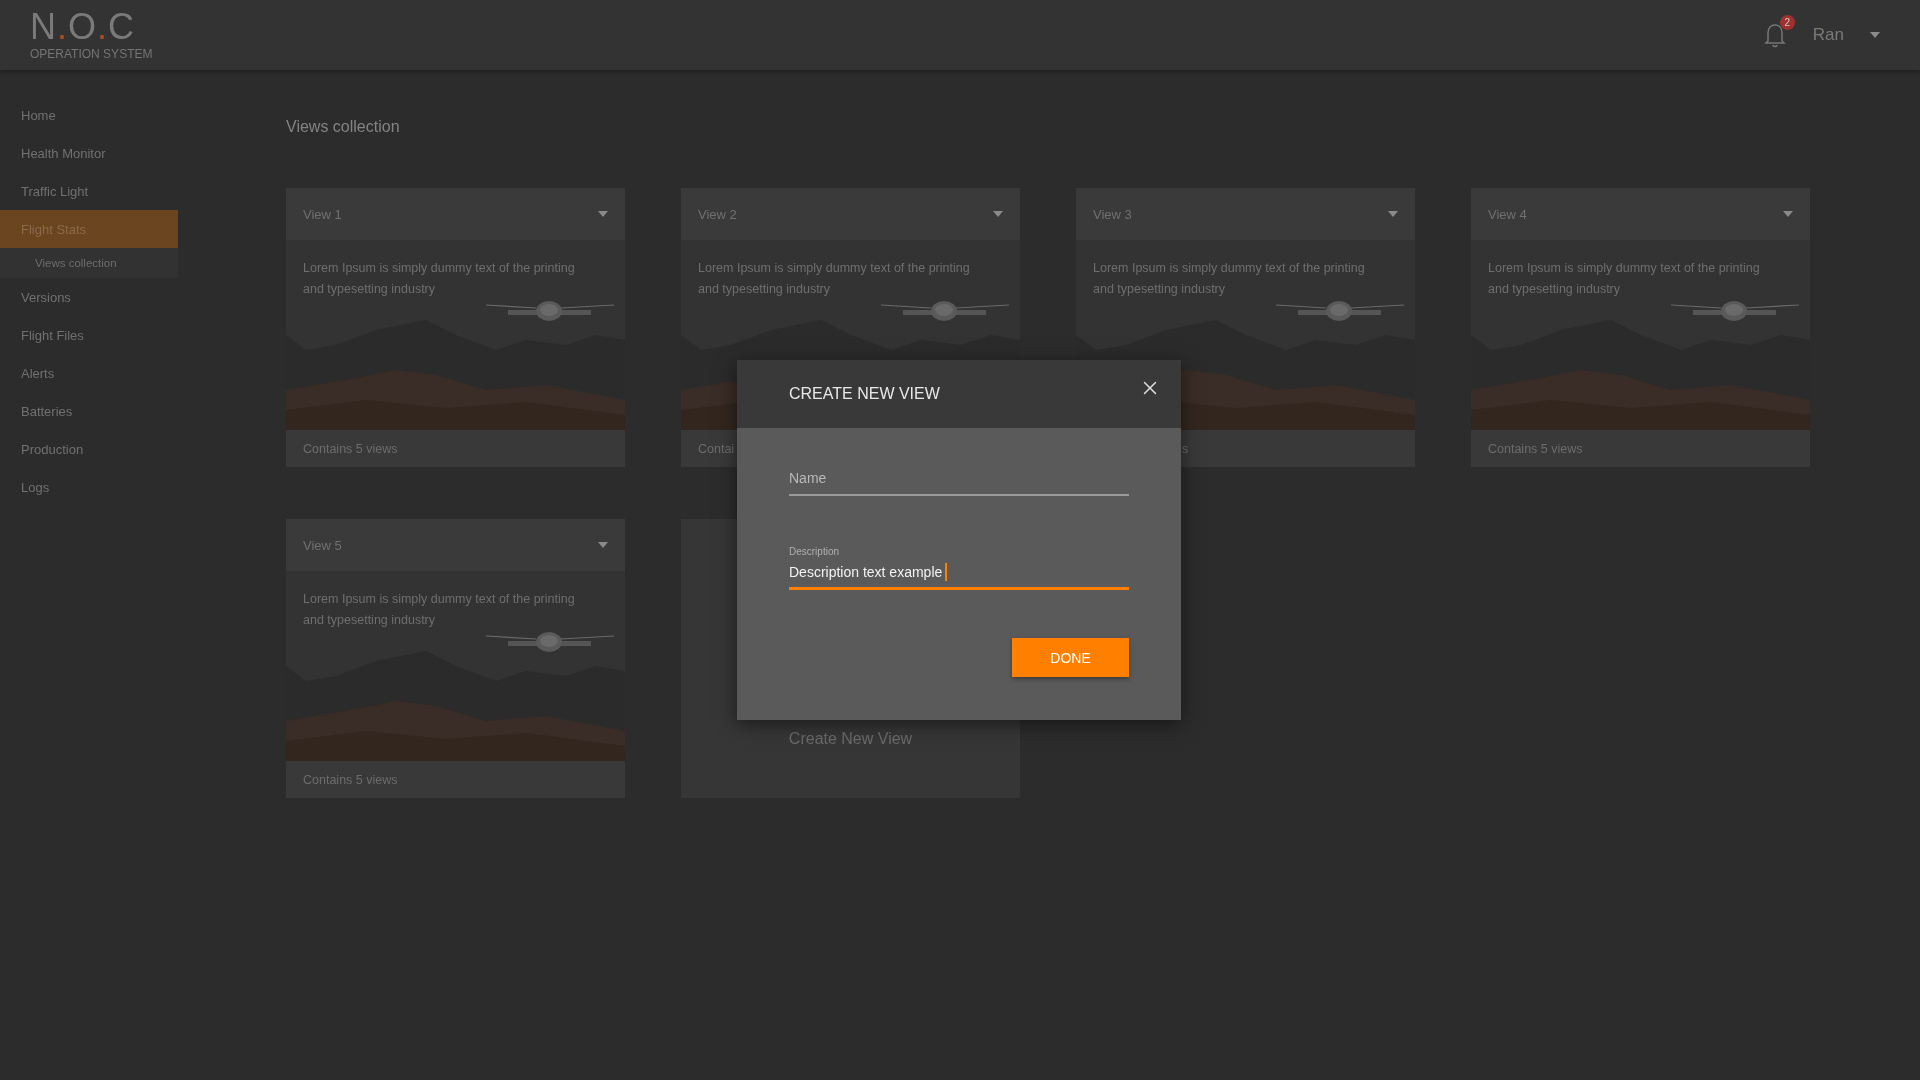  I want to click on sidebar-subitem: Views collection, so click(89, 263).